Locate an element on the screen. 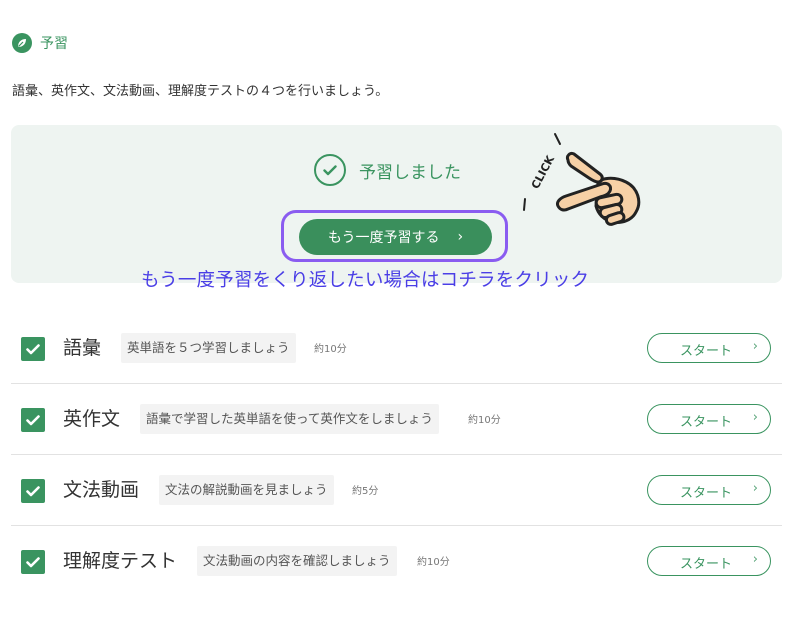  task-row-vocabulary: 語彙 英単語を５つ学習しましょう 約10分 スタート › is located at coordinates (396, 348).